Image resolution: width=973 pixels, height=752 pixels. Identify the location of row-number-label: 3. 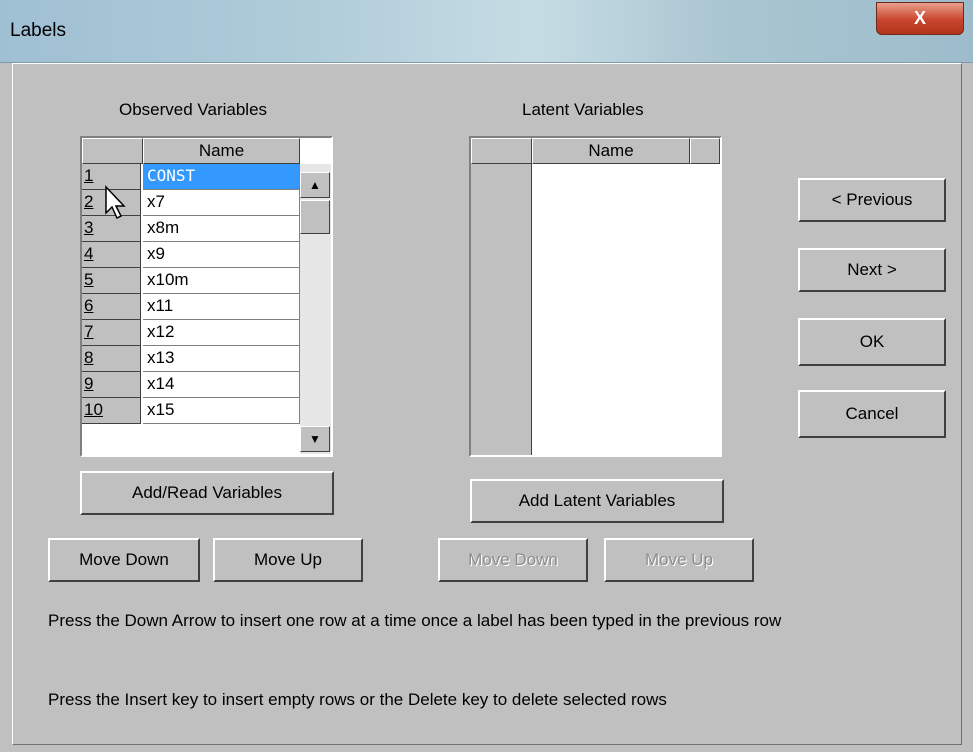
(89, 227).